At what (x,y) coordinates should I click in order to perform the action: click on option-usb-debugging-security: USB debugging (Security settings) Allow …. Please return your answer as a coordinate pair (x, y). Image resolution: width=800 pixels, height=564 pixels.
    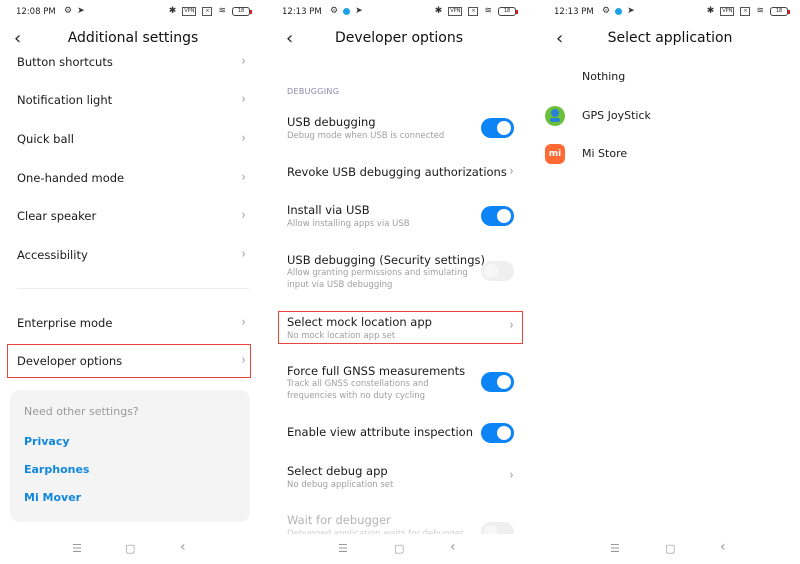
    Looking at the image, I should click on (399, 272).